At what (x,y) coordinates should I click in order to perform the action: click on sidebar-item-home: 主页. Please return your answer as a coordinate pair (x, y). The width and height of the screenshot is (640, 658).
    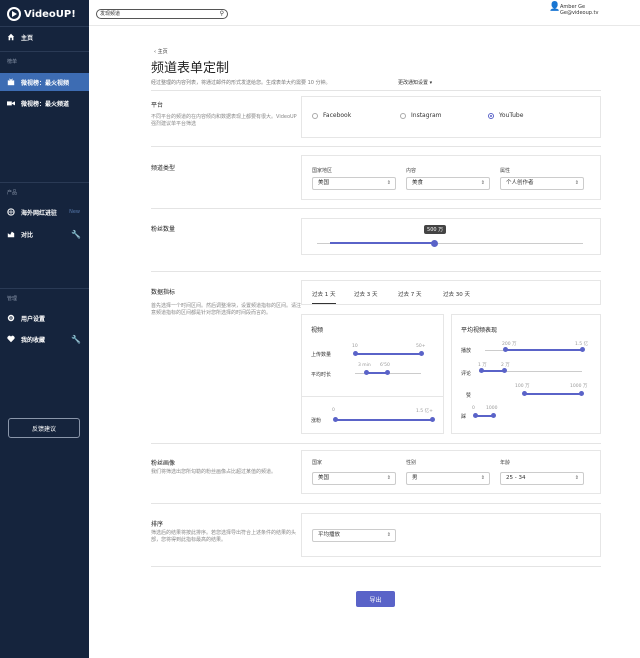
    Looking at the image, I should click on (44, 37).